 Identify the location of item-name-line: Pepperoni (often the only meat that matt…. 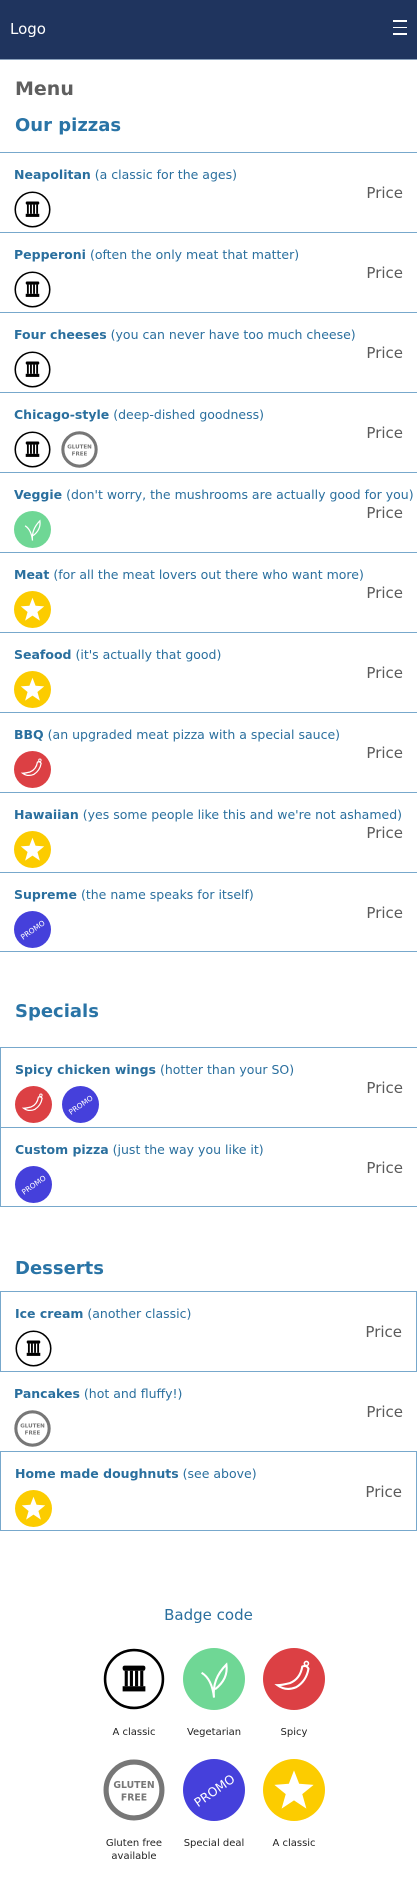
(156, 254).